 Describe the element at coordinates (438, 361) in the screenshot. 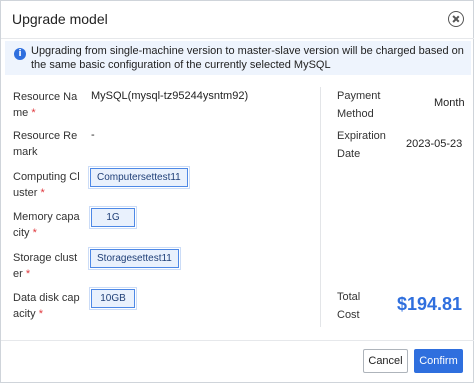

I see `confirm-button: Confirm` at that location.